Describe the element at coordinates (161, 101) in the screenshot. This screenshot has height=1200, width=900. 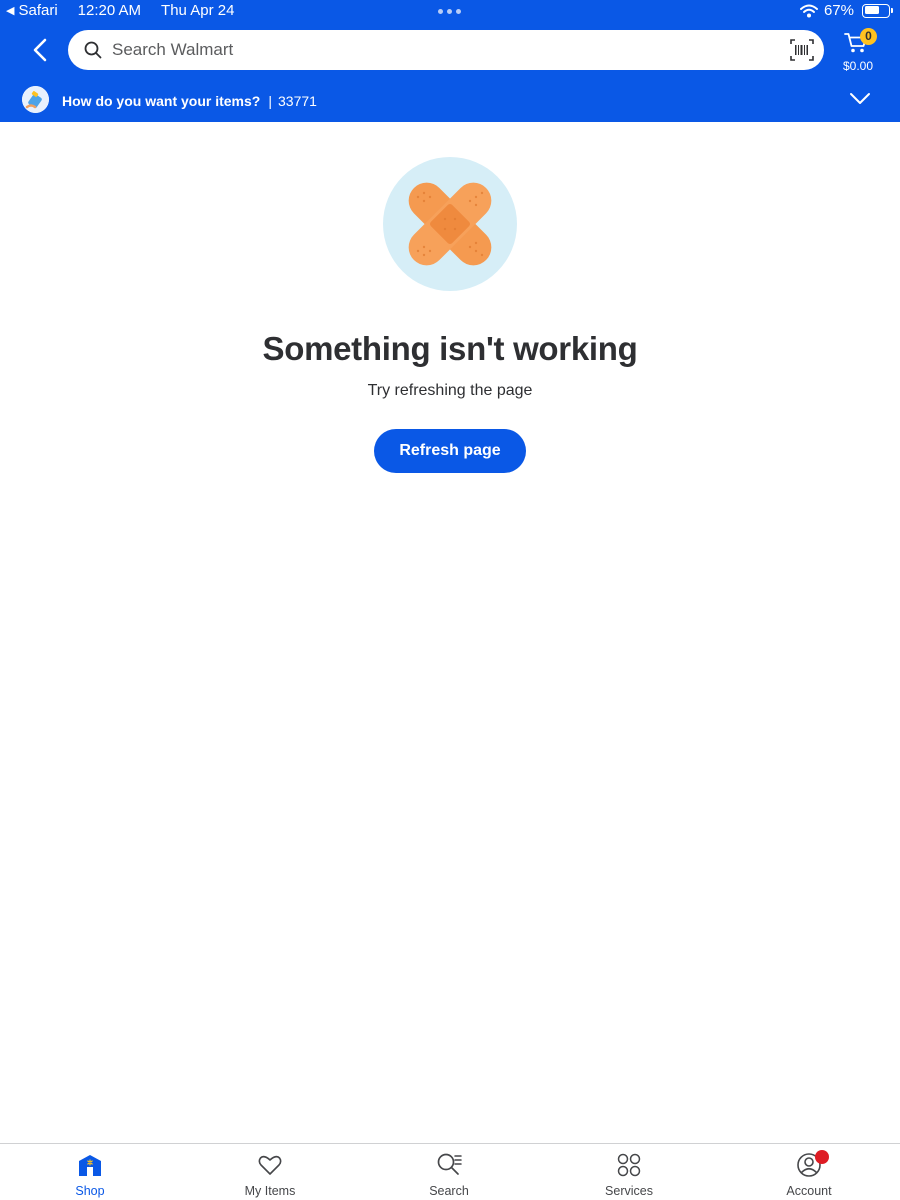
I see `fulfillment-question: How do you want your items?` at that location.